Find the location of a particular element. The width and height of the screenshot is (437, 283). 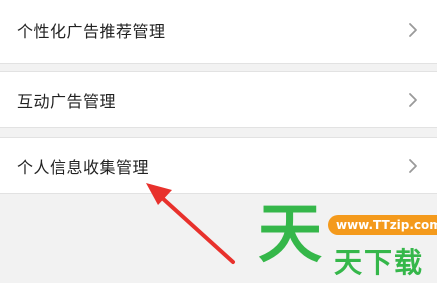

settings-item-label: 个性化广告推荐管理 is located at coordinates (91, 31).